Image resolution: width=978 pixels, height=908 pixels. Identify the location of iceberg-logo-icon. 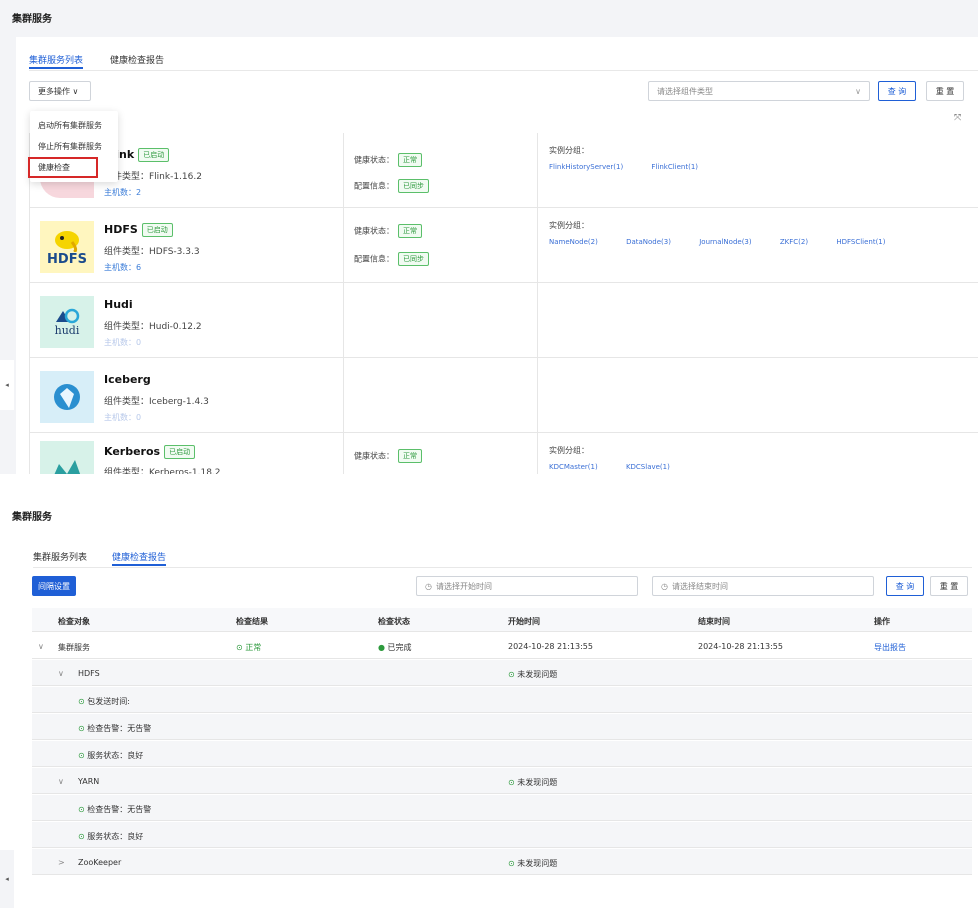
(67, 397).